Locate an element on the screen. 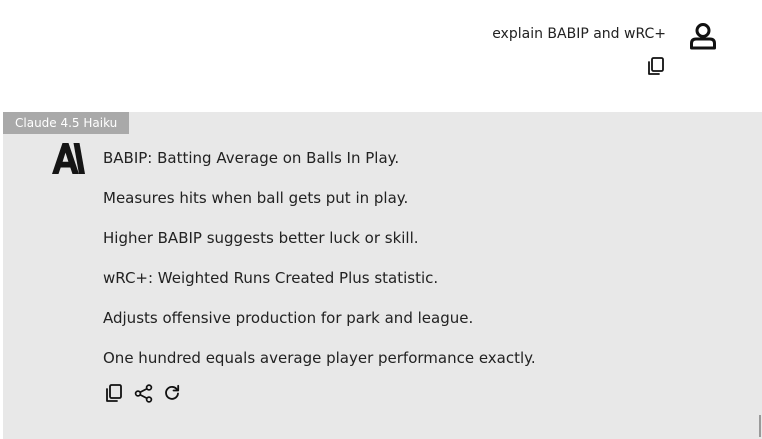  message-actions is located at coordinates (143, 393).